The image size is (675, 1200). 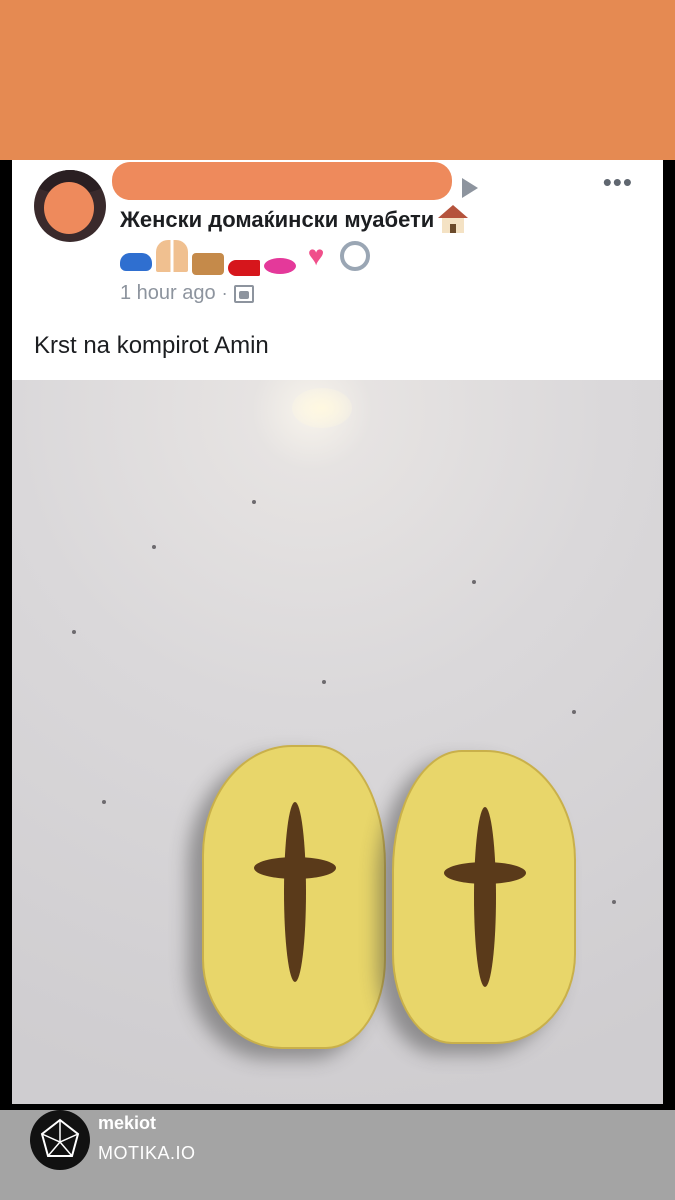 What do you see at coordinates (316, 255) in the screenshot?
I see `pink-heart-icon: ♥` at bounding box center [316, 255].